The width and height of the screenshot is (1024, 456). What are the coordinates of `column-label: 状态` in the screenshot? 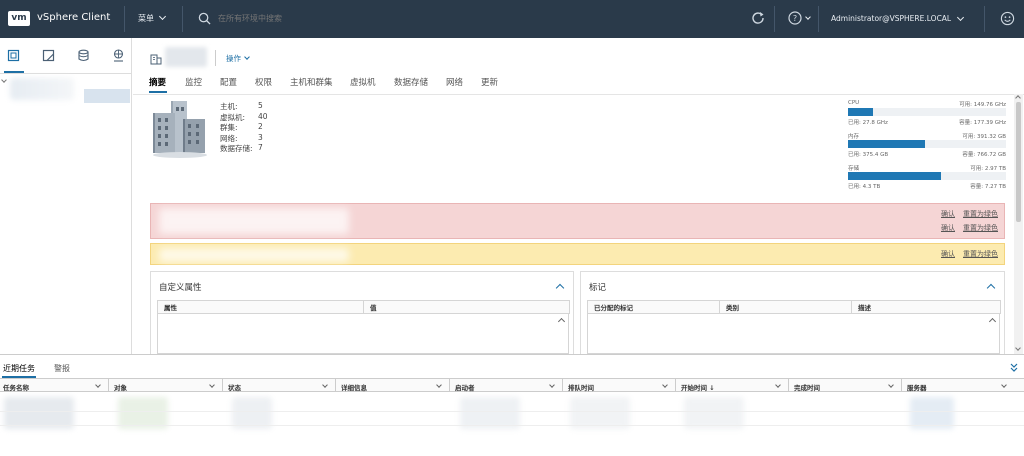 It's located at (234, 388).